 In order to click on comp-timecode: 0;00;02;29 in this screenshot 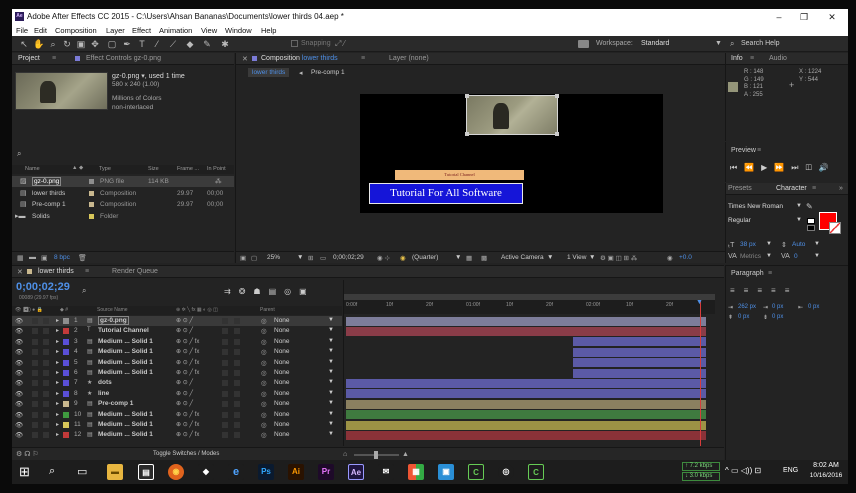, I will do `click(348, 257)`.